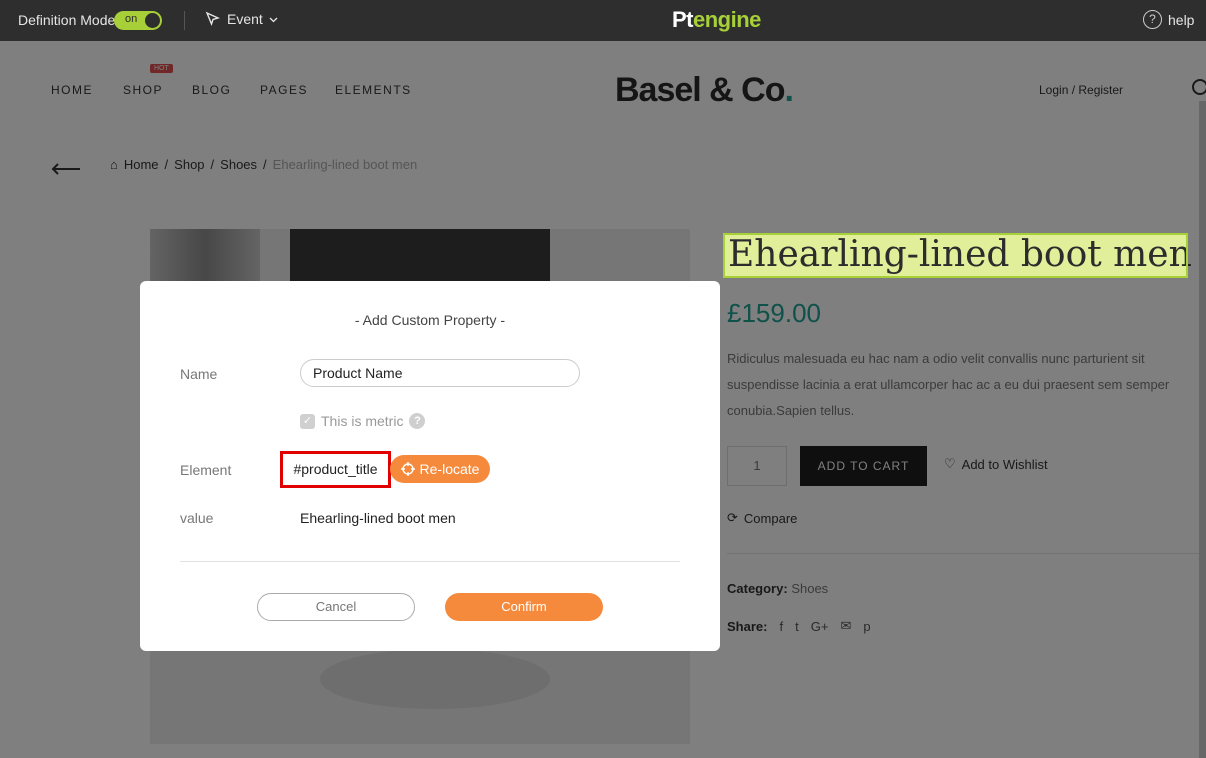  I want to click on event-dropdown: Event, so click(241, 19).